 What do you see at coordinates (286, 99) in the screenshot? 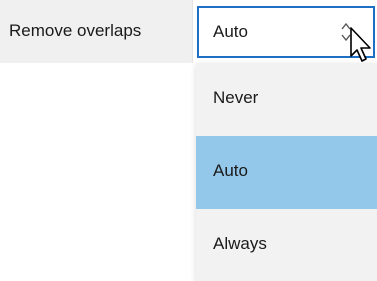
I see `dropdown-option-never: Never` at bounding box center [286, 99].